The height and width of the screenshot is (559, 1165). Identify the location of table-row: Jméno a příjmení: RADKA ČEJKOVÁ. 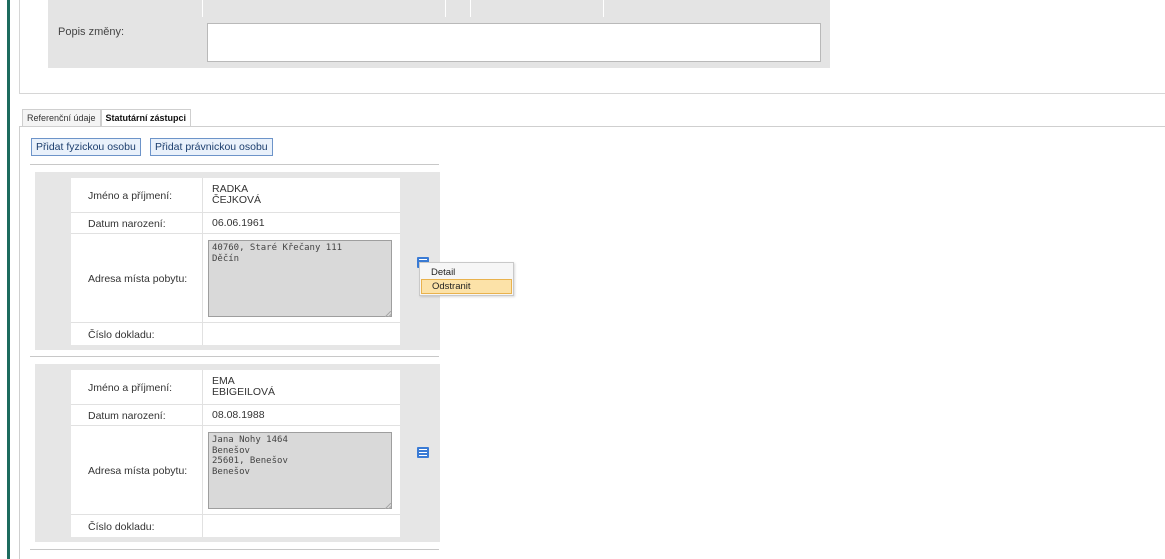
(235, 195).